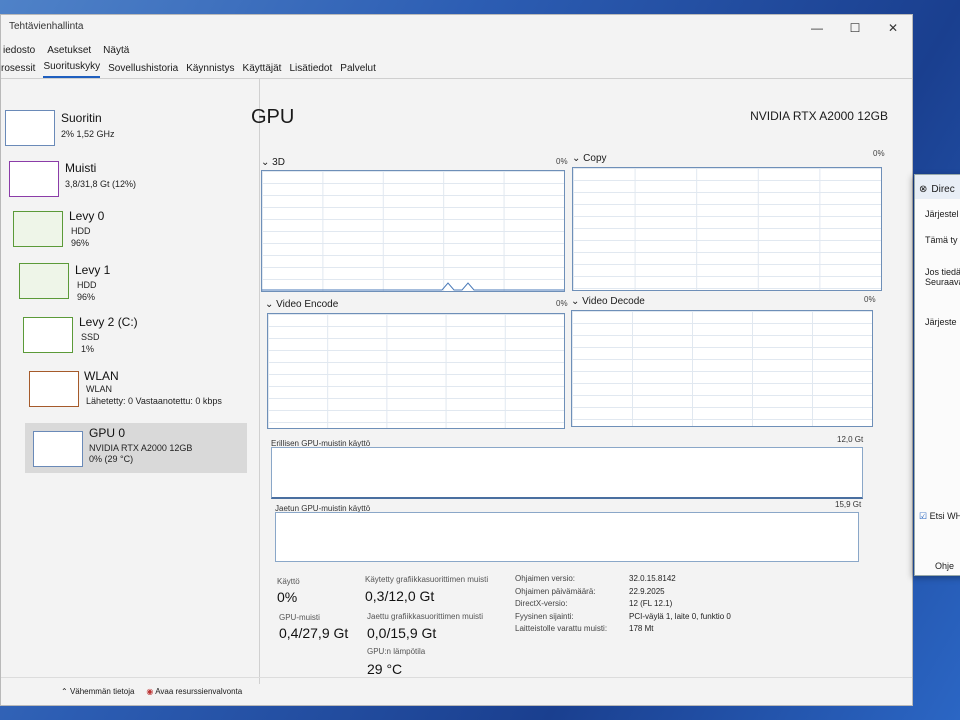 The image size is (960, 720). What do you see at coordinates (817, 28) in the screenshot?
I see `minimize-button: —` at bounding box center [817, 28].